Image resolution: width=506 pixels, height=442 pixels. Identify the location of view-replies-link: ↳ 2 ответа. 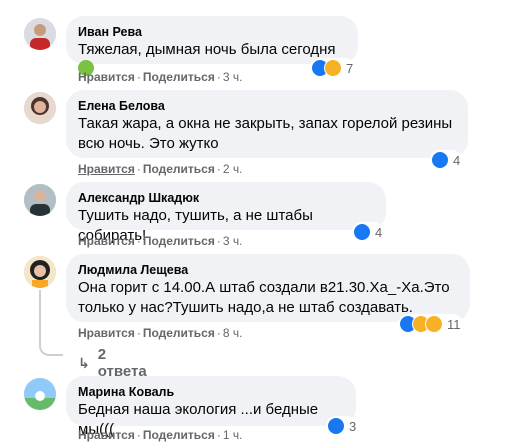
(112, 363).